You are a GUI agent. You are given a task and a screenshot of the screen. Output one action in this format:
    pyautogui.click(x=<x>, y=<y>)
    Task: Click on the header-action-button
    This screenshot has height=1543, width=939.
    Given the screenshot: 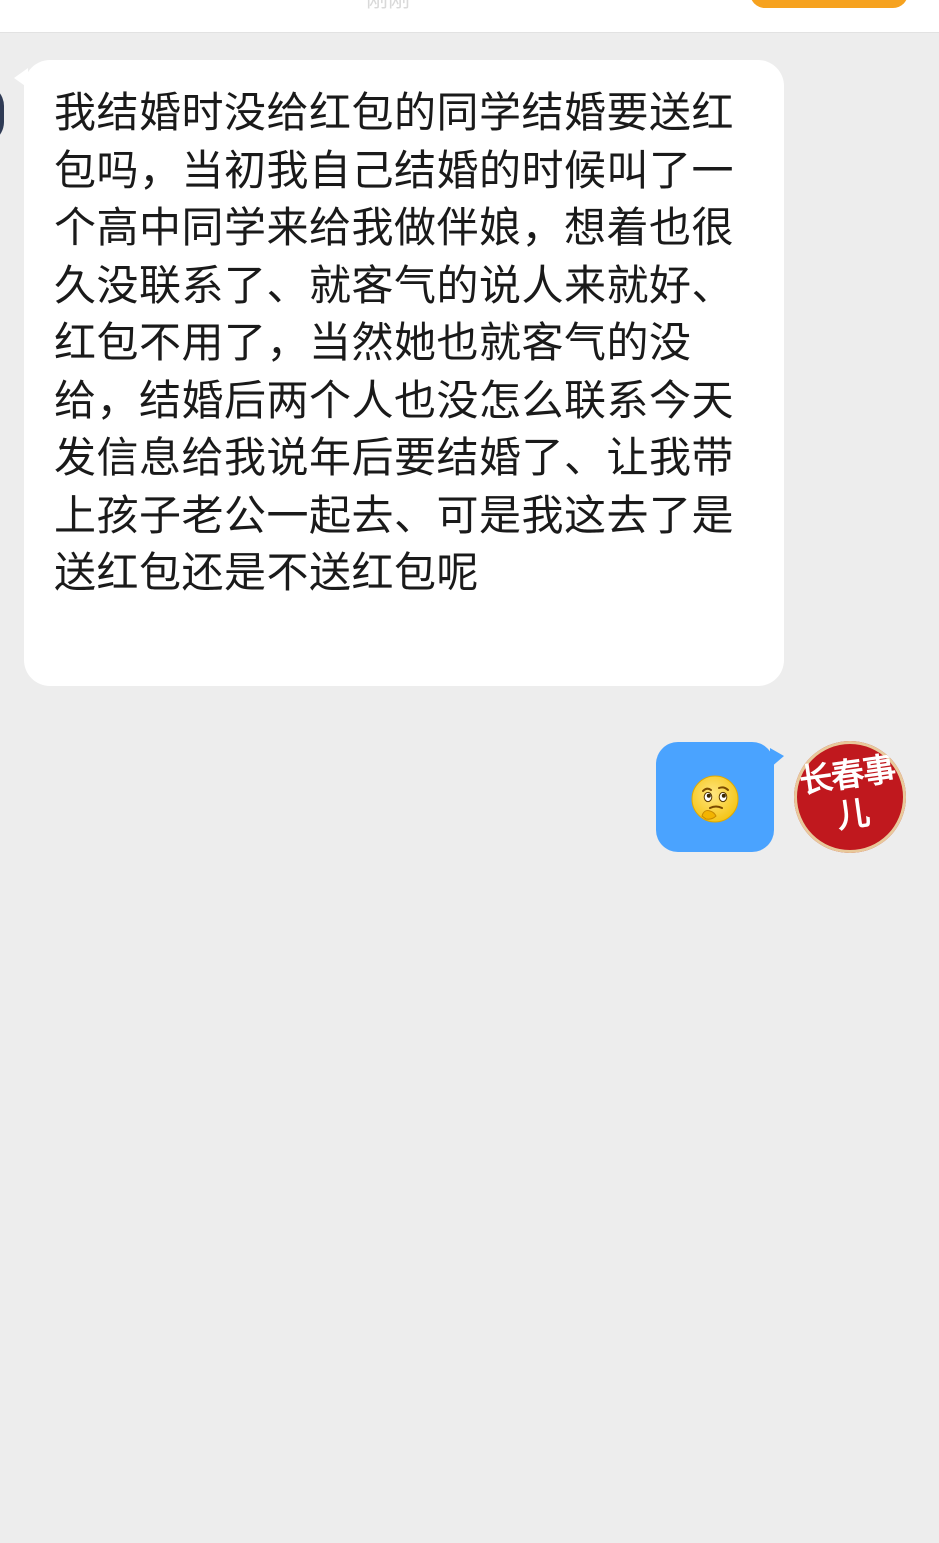 What is the action you would take?
    pyautogui.click(x=829, y=4)
    